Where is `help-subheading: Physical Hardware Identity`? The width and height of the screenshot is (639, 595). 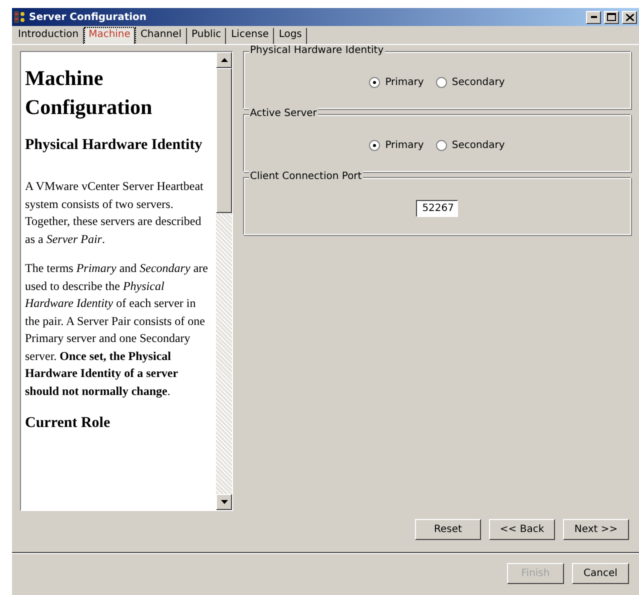 help-subheading: Physical Hardware Identity is located at coordinates (114, 145).